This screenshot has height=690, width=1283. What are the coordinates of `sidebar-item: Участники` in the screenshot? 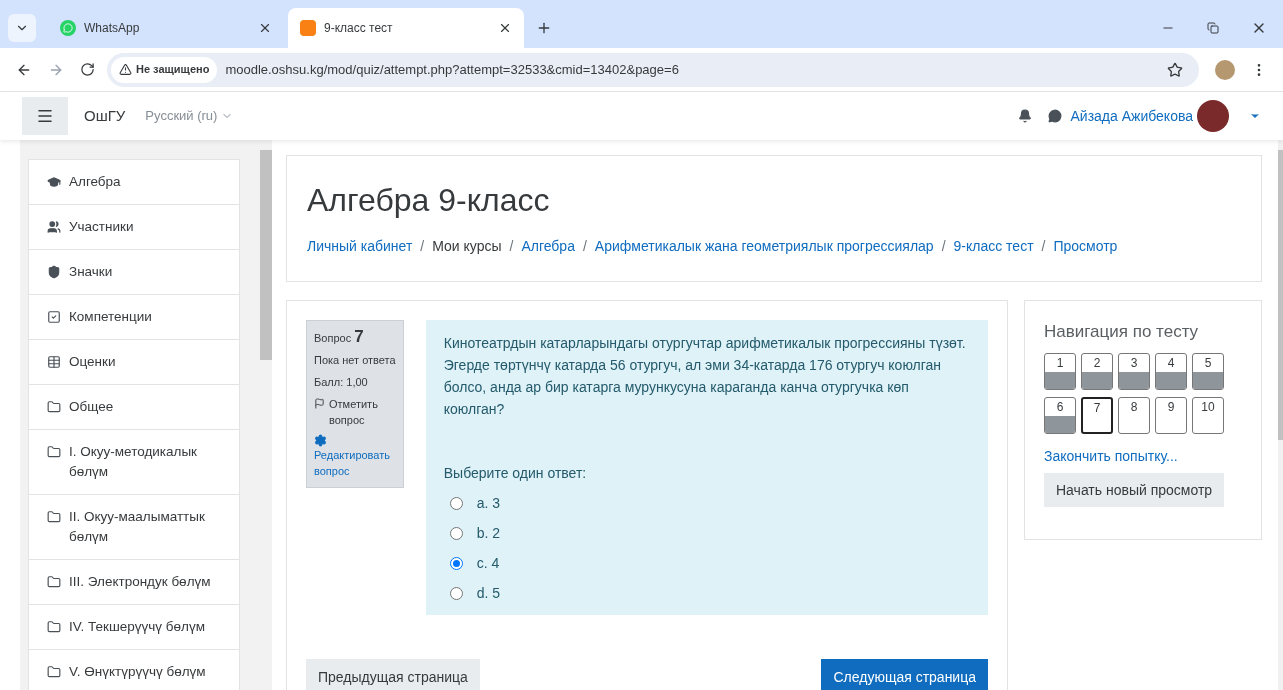 It's located at (134, 227).